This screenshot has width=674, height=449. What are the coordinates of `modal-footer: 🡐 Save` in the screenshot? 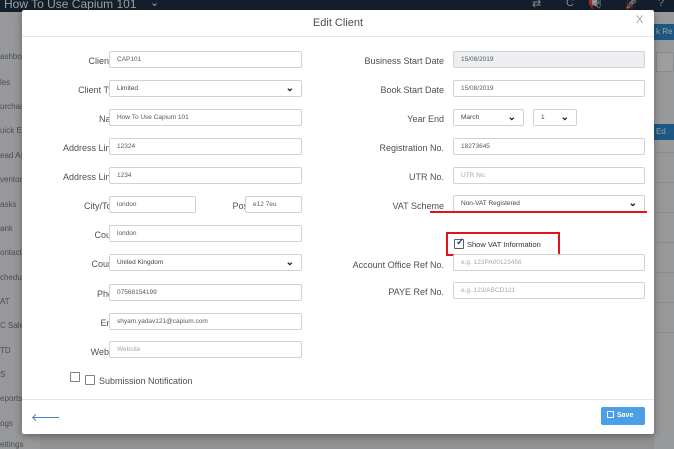 It's located at (338, 416).